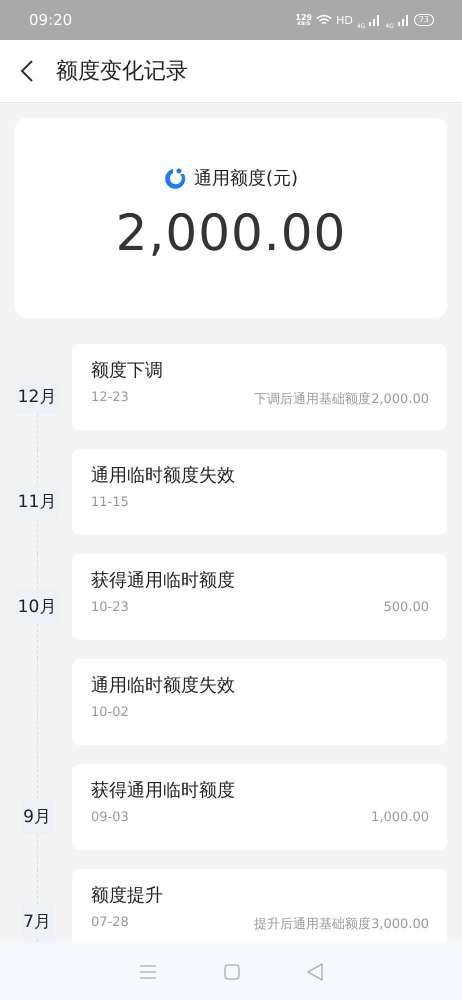 This screenshot has height=1000, width=462. What do you see at coordinates (406, 607) in the screenshot?
I see `record-note: 500.00` at bounding box center [406, 607].